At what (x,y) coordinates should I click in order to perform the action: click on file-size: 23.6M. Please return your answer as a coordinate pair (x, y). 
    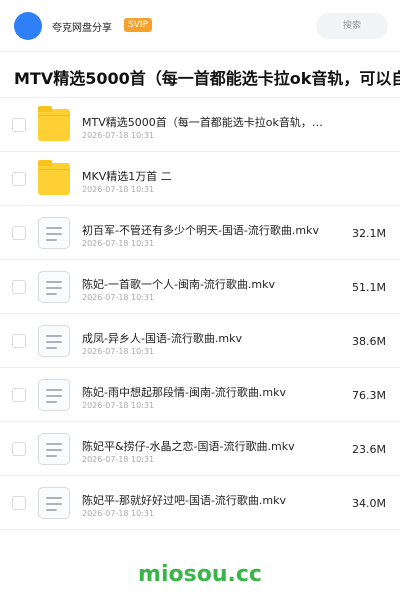
    Looking at the image, I should click on (369, 449).